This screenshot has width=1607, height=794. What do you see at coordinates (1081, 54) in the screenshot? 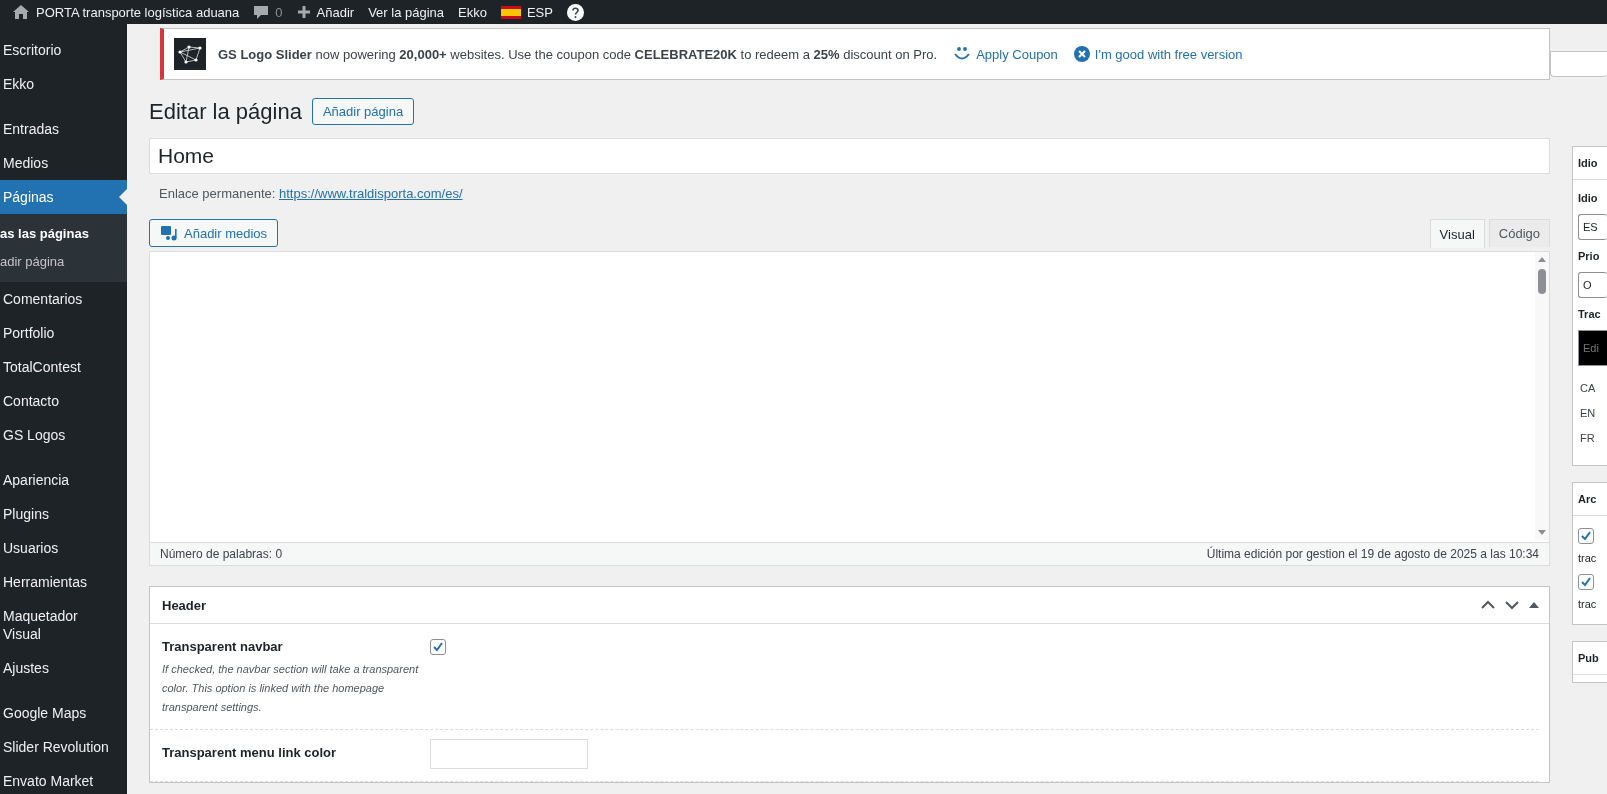
I see `close-icon` at bounding box center [1081, 54].